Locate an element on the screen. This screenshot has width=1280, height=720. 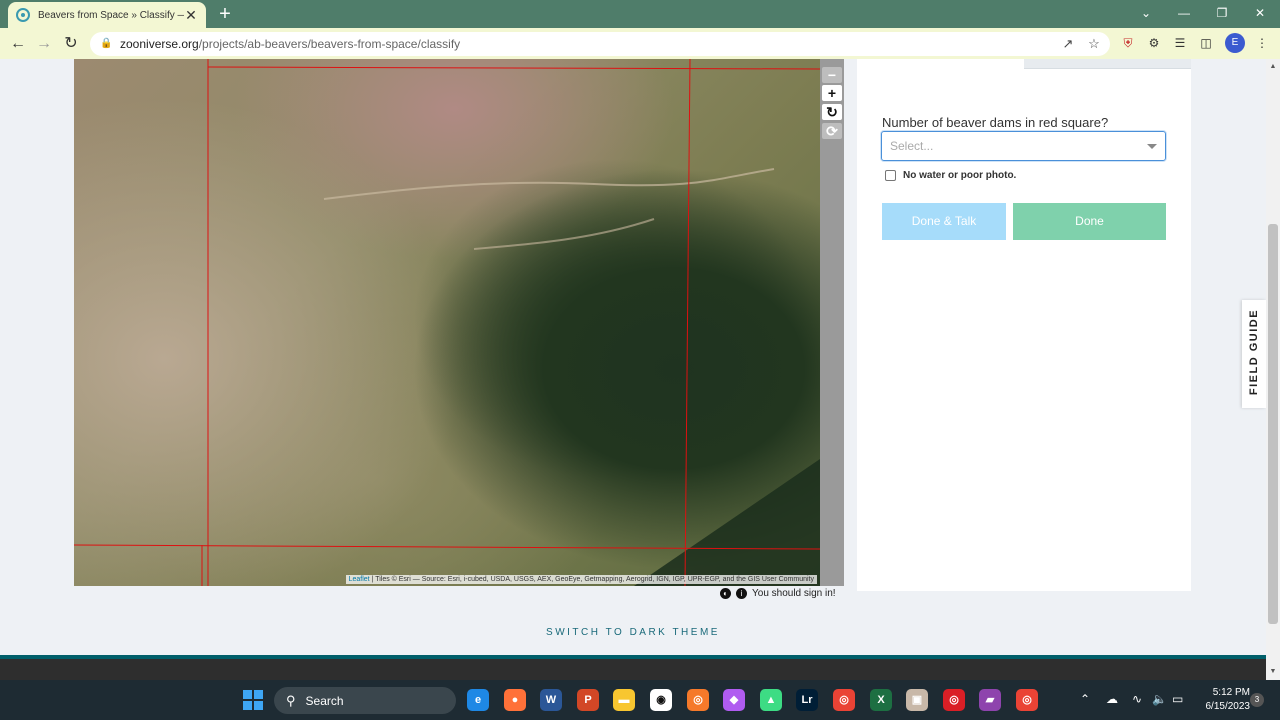
rotate-button: ↻ is located at coordinates (832, 112).